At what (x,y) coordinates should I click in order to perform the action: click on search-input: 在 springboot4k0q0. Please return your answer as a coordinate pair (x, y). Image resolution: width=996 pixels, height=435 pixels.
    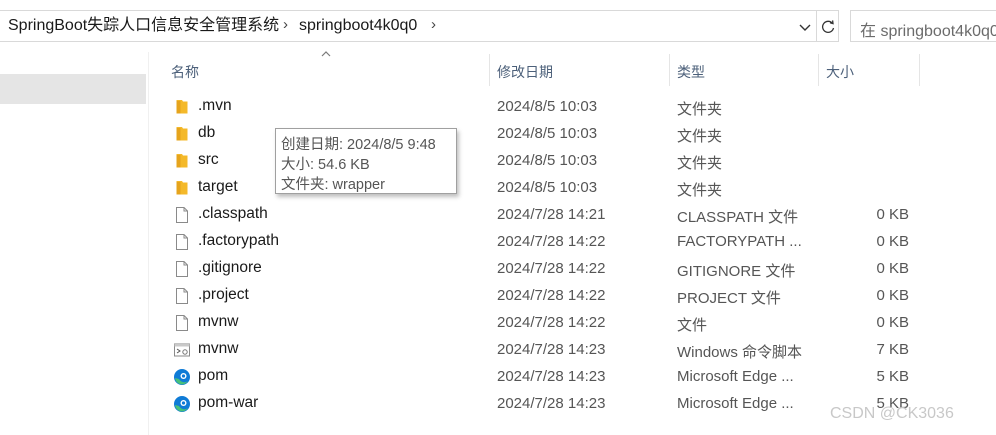
    Looking at the image, I should click on (923, 26).